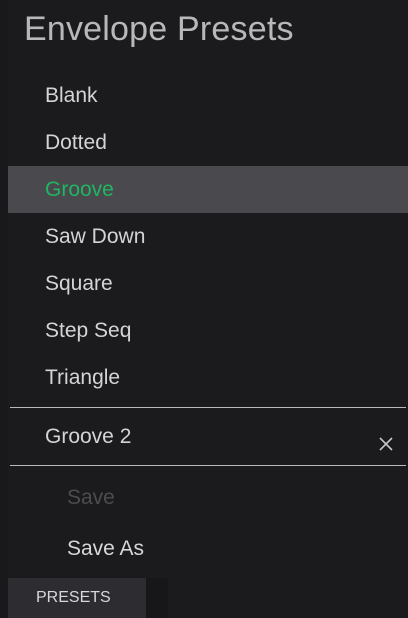 The width and height of the screenshot is (408, 618). What do you see at coordinates (208, 189) in the screenshot?
I see `preset-item-groove: Groove` at bounding box center [208, 189].